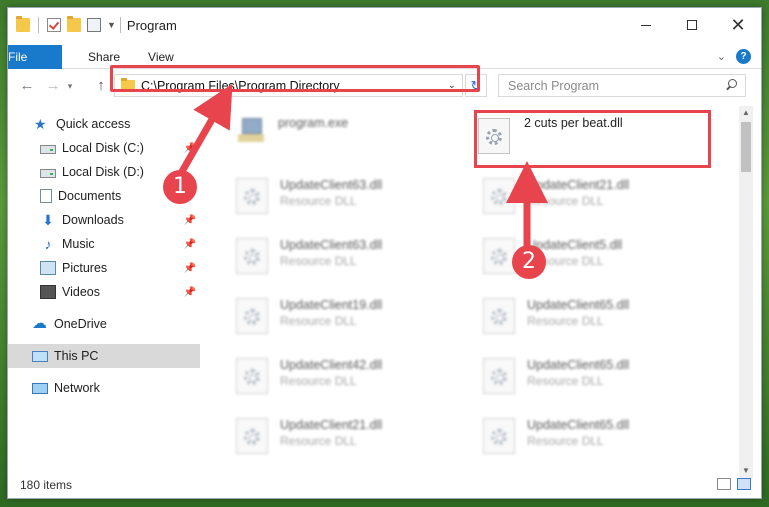 The width and height of the screenshot is (769, 507). I want to click on file-name: program.exe, so click(313, 123).